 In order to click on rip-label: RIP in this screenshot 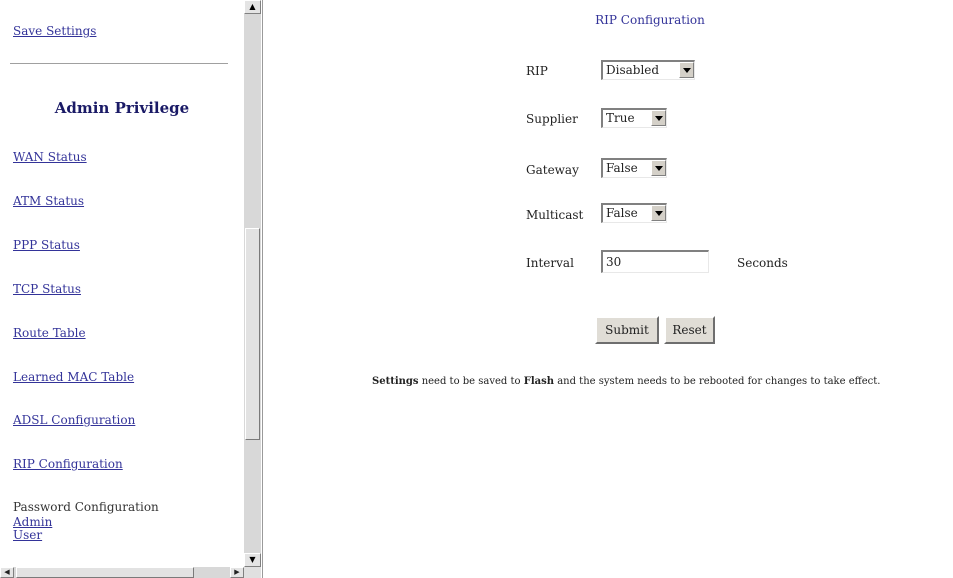, I will do `click(537, 71)`.